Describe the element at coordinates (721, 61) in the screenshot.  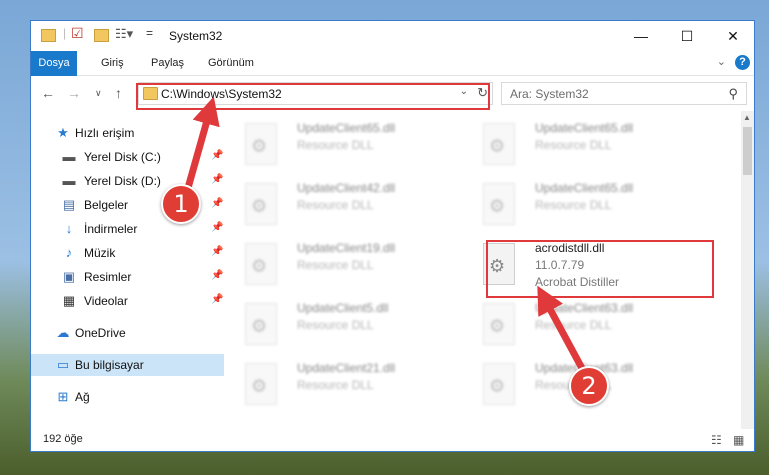
I see `expand-ribbon-icon: ⌄` at that location.